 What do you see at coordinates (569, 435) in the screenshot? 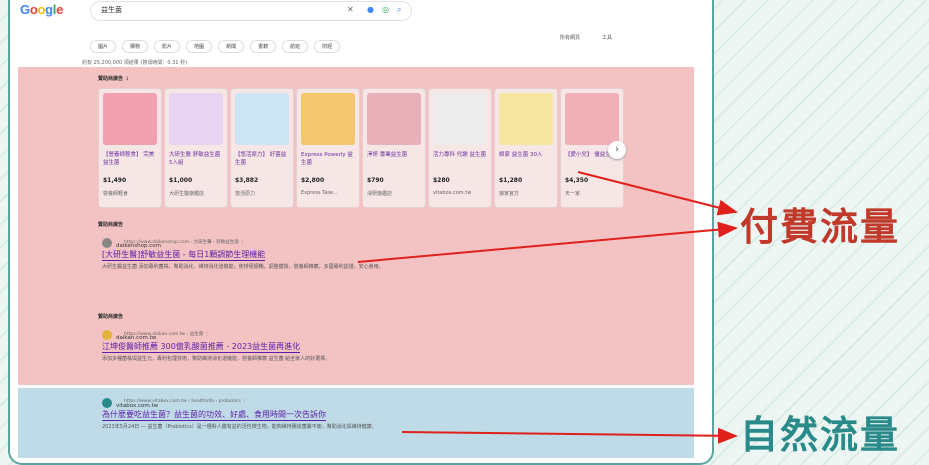
I see `arrow-organic-to-label` at bounding box center [569, 435].